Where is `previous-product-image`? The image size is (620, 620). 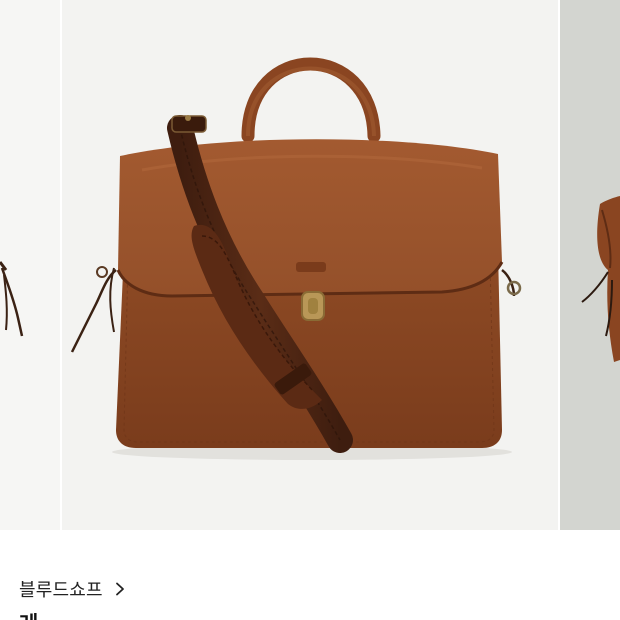
previous-product-image is located at coordinates (30, 265).